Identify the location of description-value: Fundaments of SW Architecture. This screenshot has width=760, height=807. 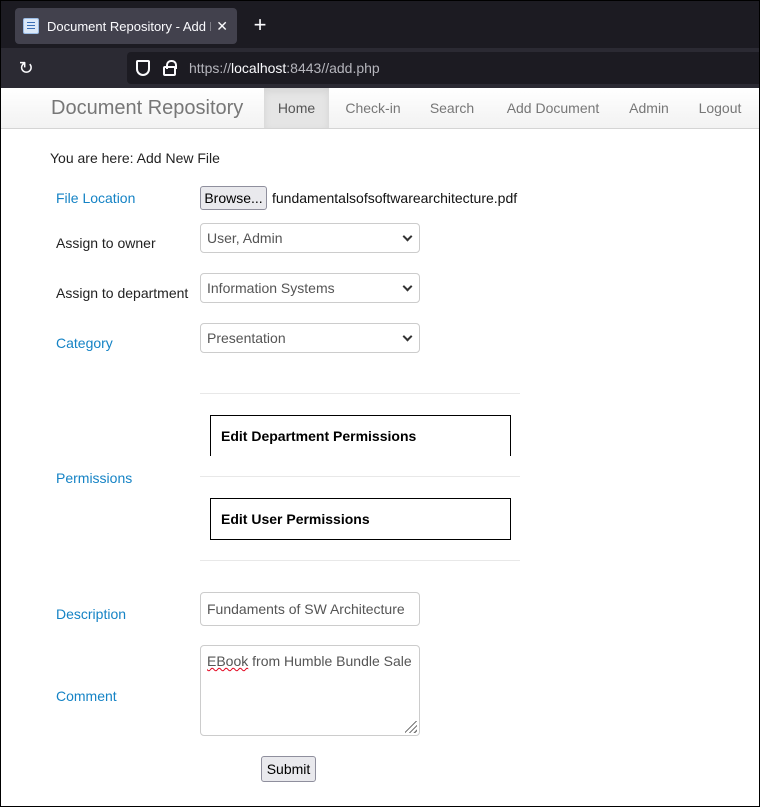
(306, 609).